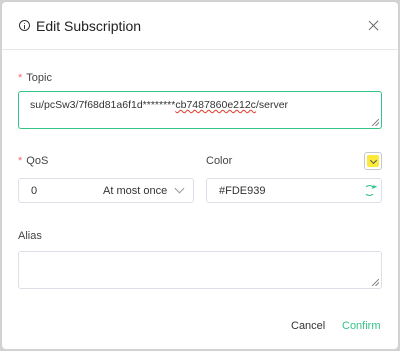 The image size is (400, 351). What do you see at coordinates (30, 236) in the screenshot?
I see `alias-label: Alias` at bounding box center [30, 236].